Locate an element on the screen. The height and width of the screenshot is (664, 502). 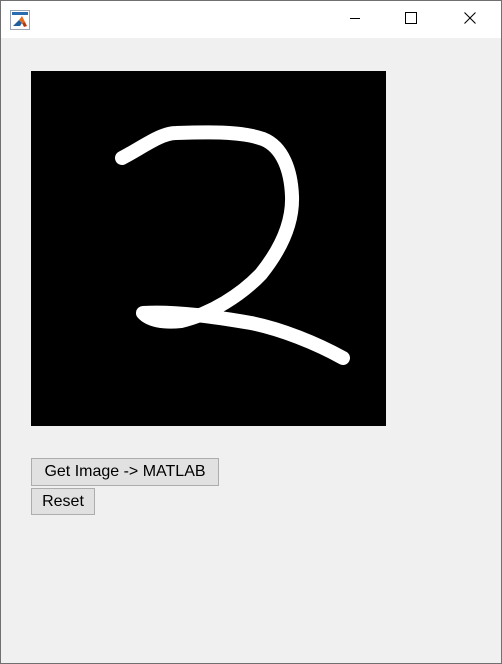
minimize-button is located at coordinates (355, 19).